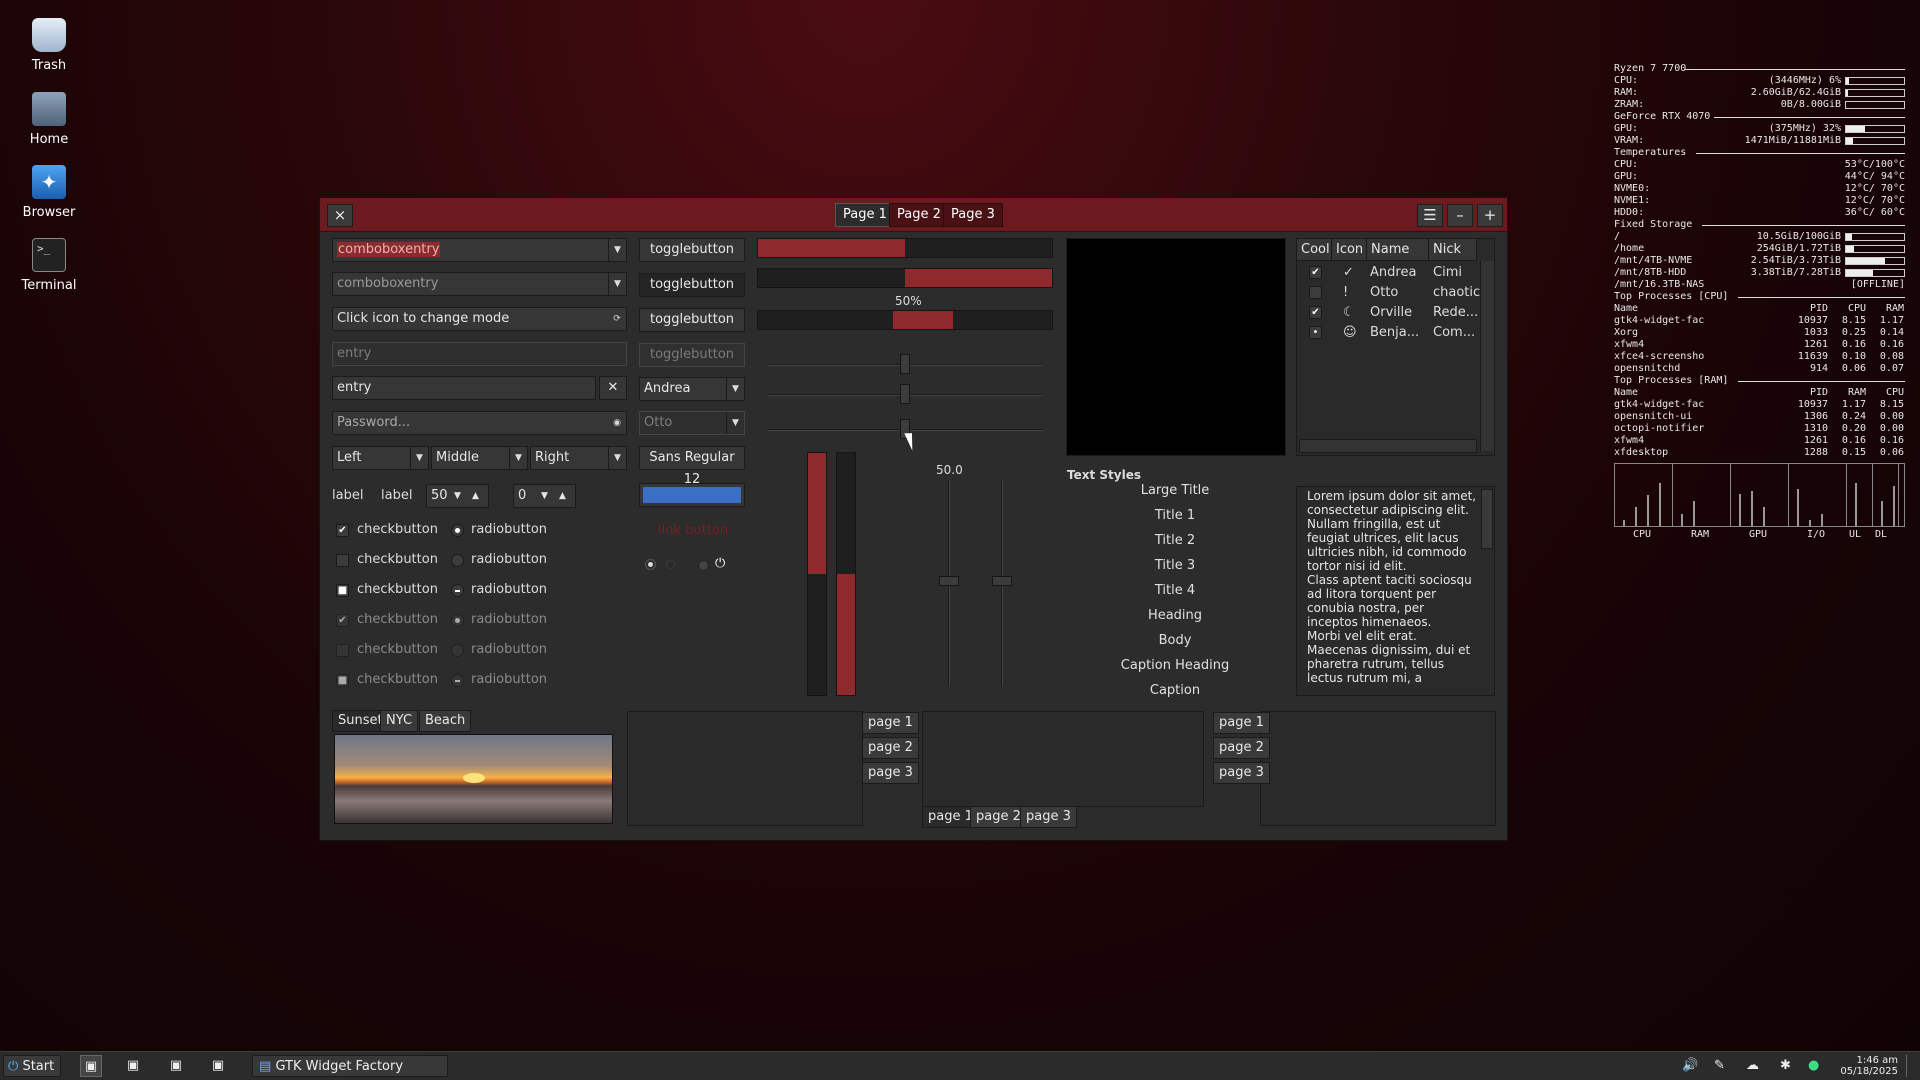  I want to click on workspace-4-button: ▣, so click(218, 1066).